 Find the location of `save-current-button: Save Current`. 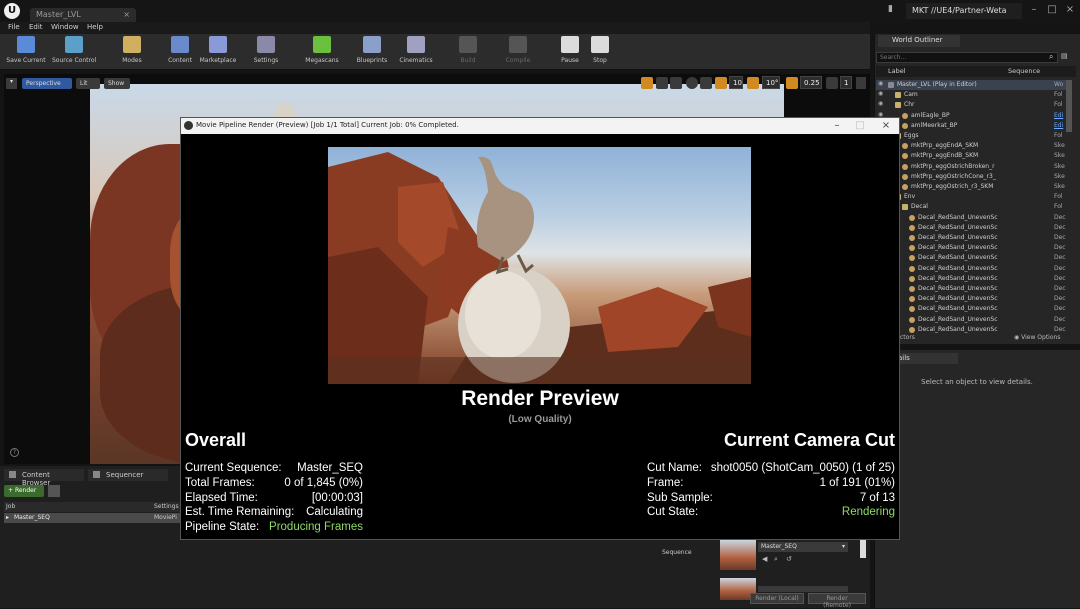

save-current-button: Save Current is located at coordinates (26, 52).